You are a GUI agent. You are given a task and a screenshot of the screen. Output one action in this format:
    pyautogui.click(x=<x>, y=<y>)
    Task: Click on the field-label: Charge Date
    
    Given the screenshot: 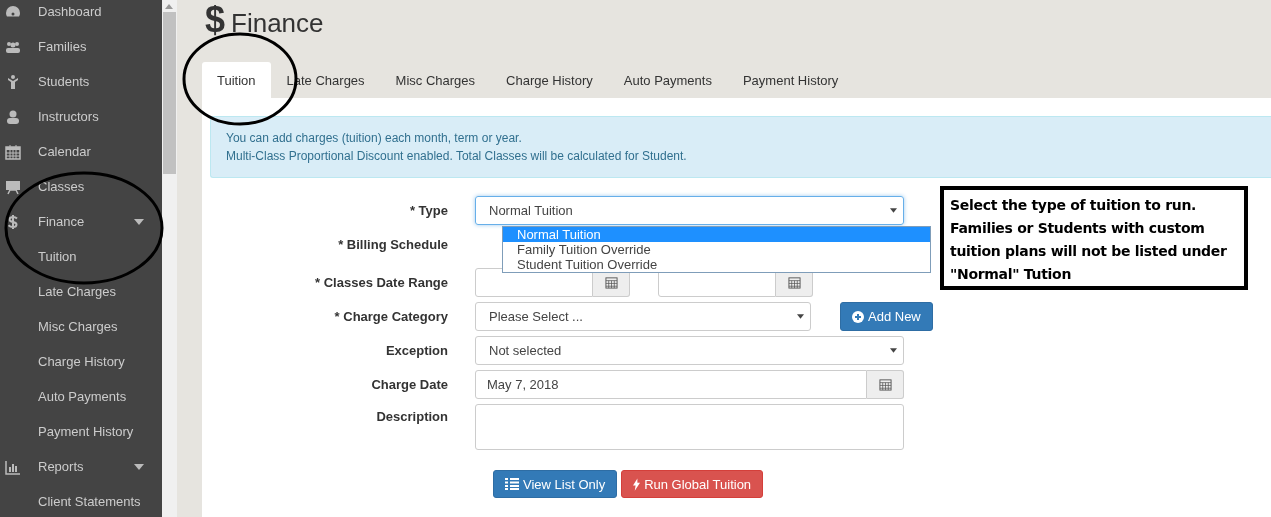 What is the action you would take?
    pyautogui.click(x=409, y=385)
    